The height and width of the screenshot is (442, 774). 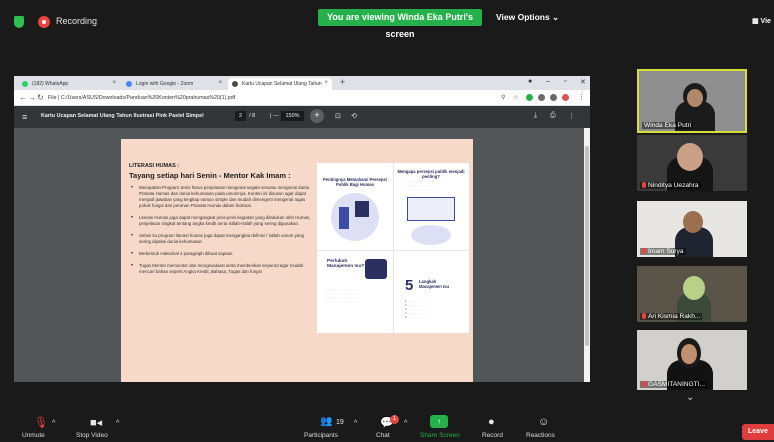 I want to click on tab-kartu-ucapan: Kartu Ucapan Selamat Ulang Tahun ×, so click(x=280, y=84).